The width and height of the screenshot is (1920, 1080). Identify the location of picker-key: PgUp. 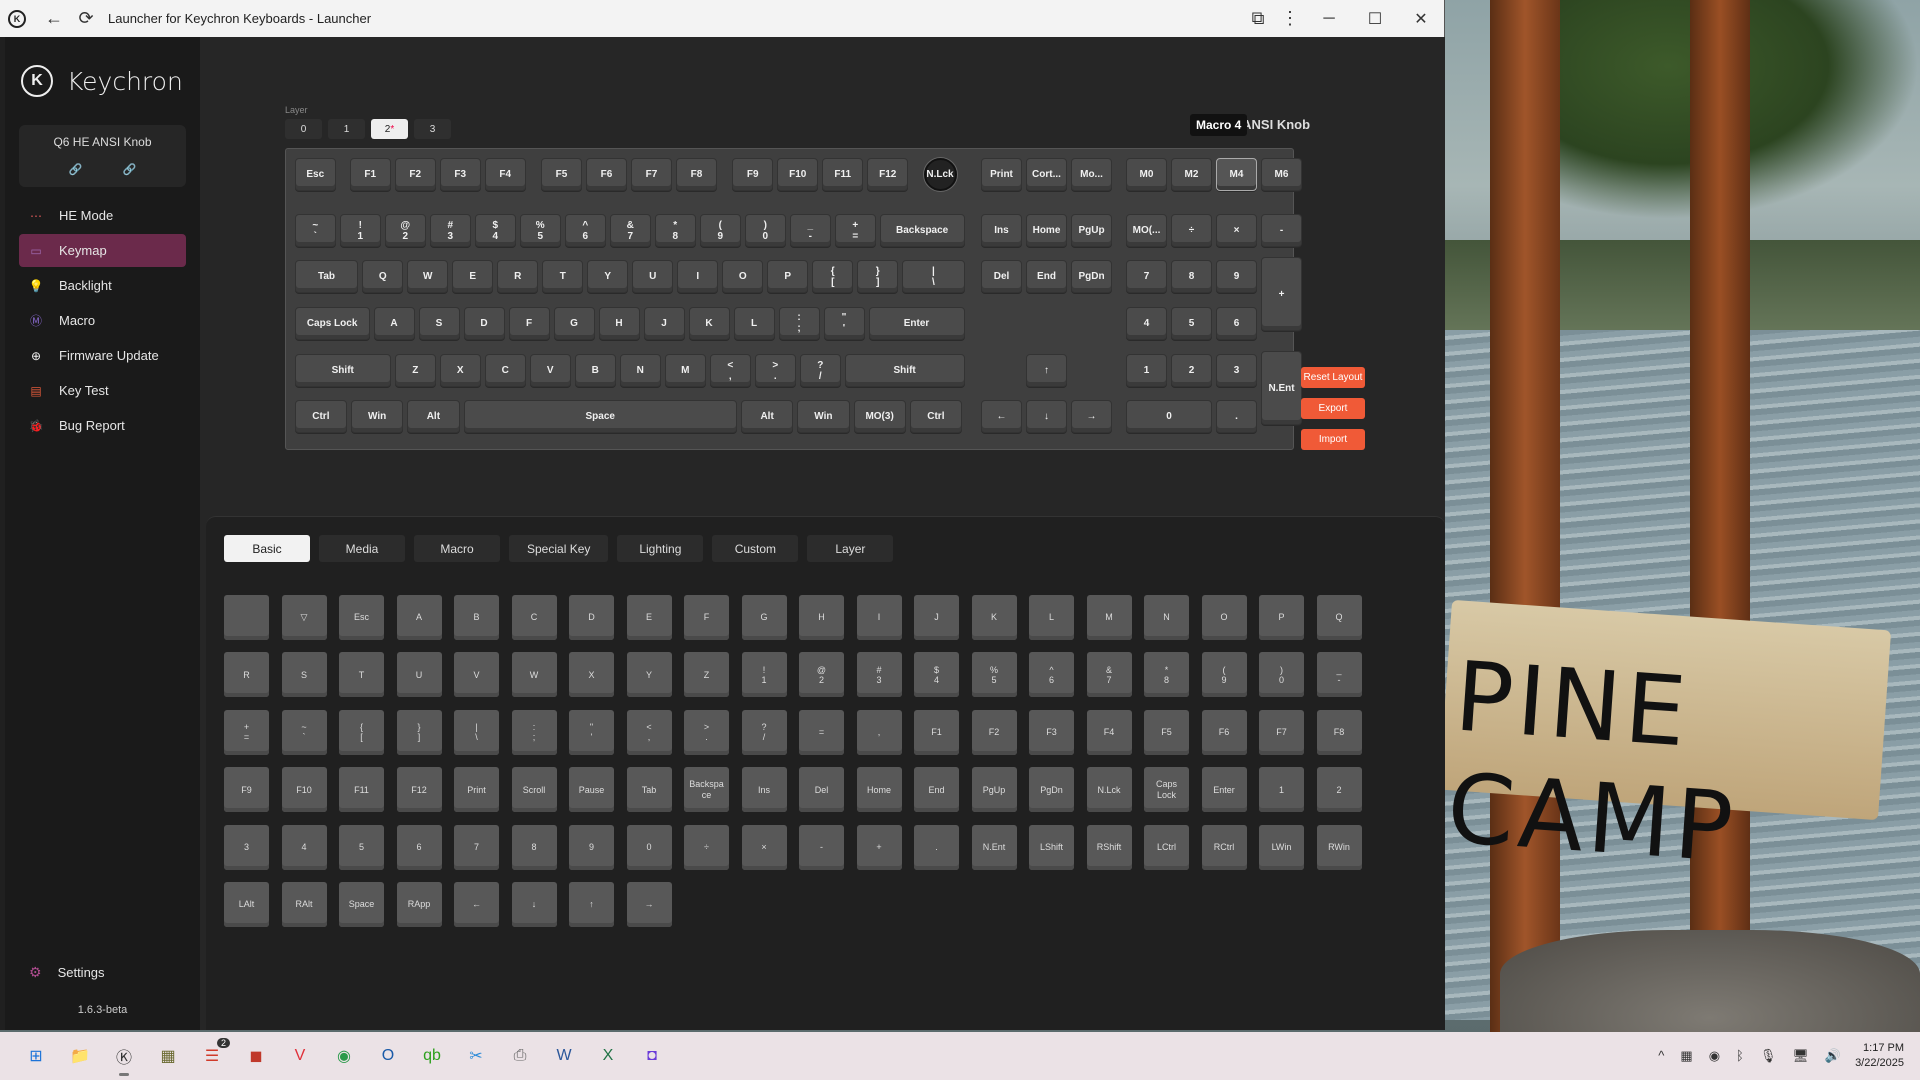
(994, 790).